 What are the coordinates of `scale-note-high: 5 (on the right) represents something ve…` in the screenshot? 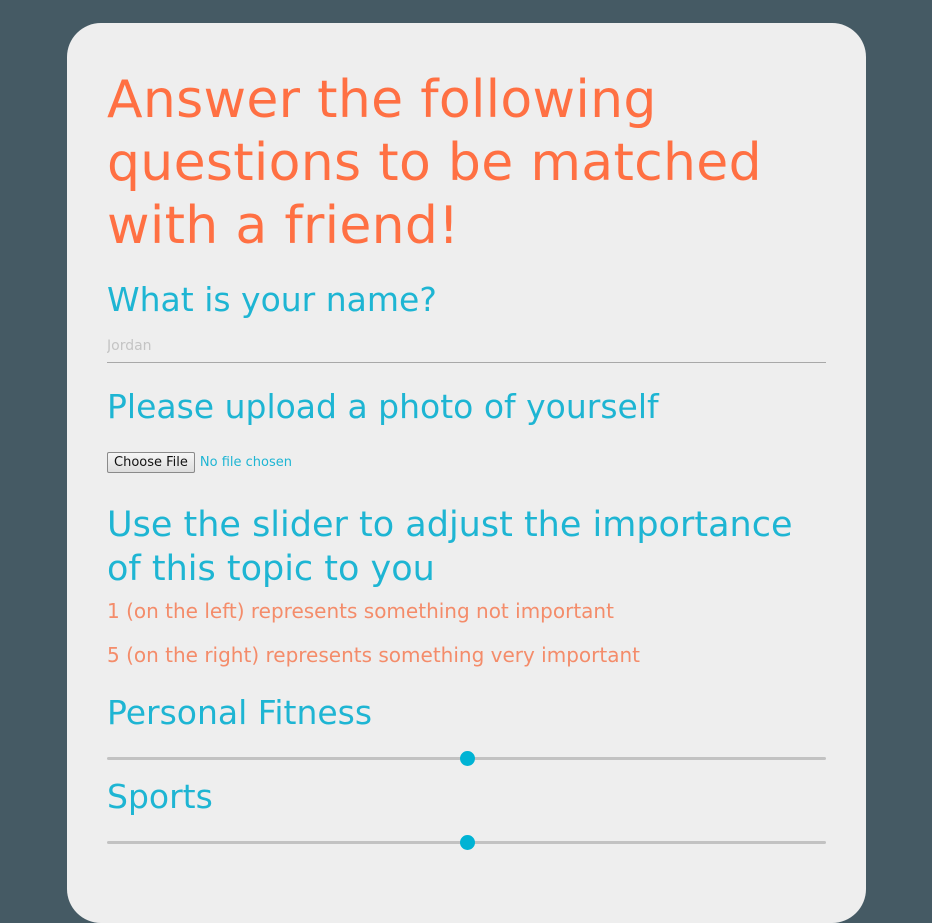 It's located at (373, 655).